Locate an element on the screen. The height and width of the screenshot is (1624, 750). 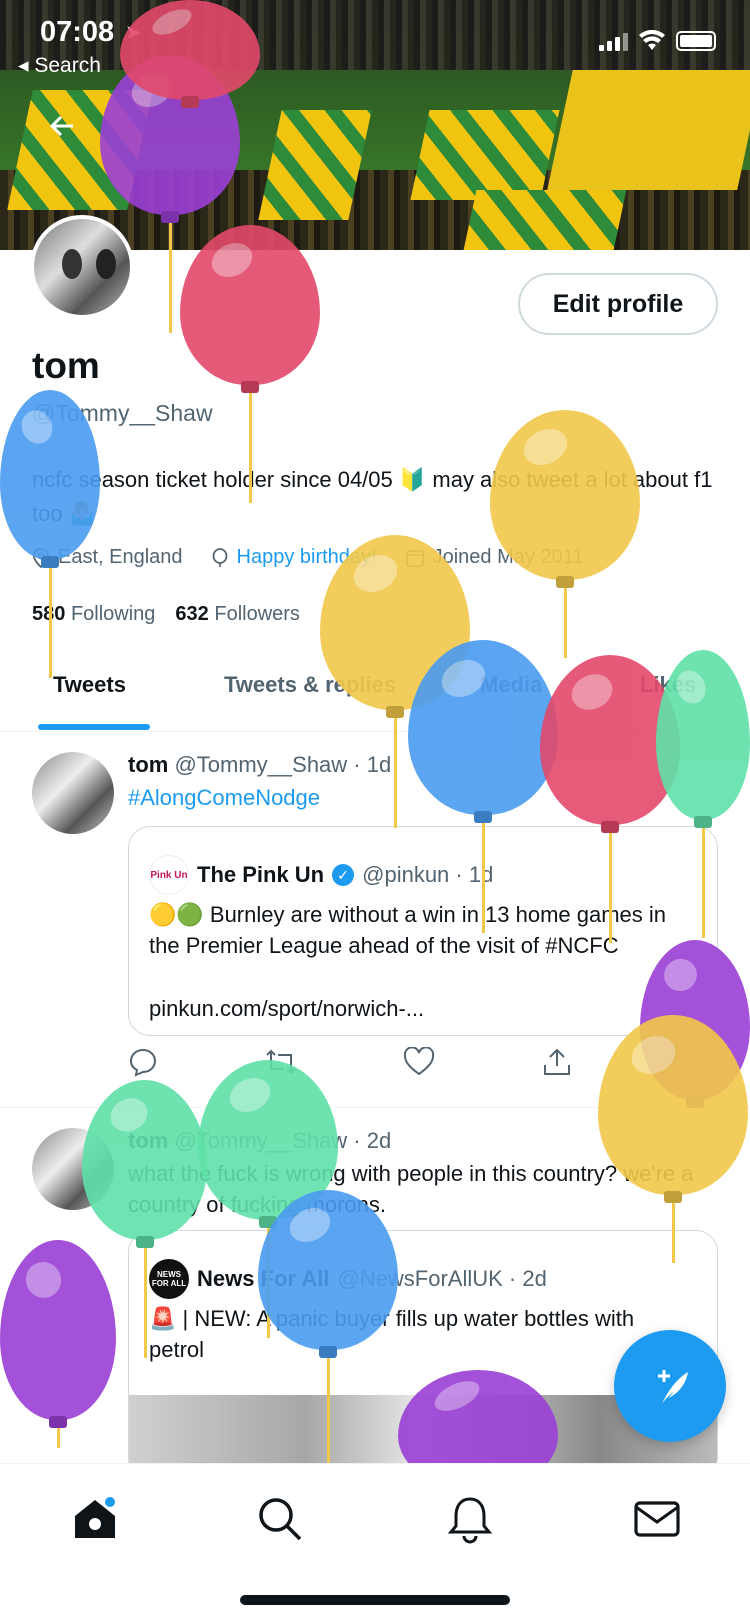
birthday-text: Happy birthday! is located at coordinates (307, 557).